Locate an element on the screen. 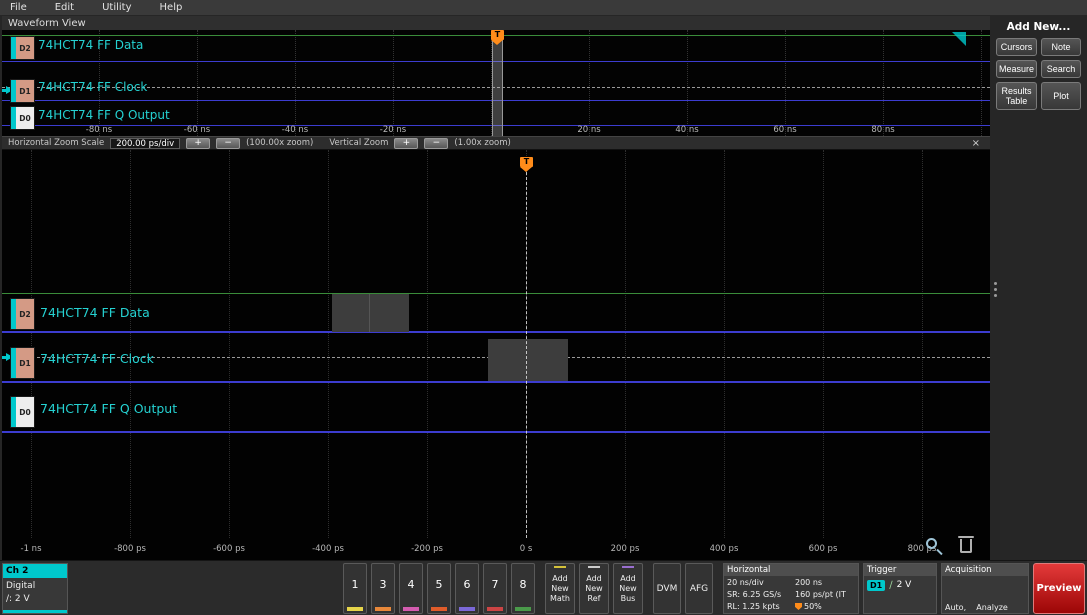  panel-drag-handle is located at coordinates (995, 283).